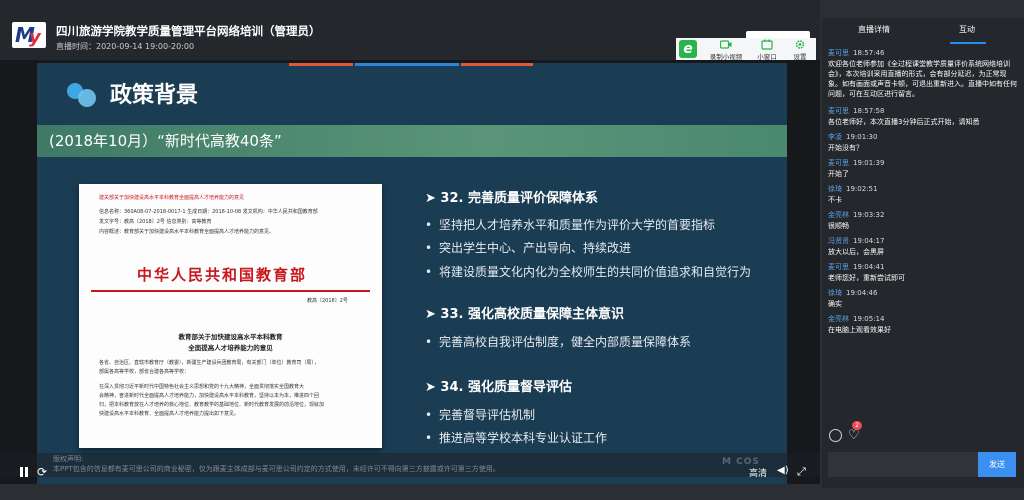 This screenshot has width=1024, height=500. What do you see at coordinates (42, 472) in the screenshot?
I see `refresh-icon: ⟳` at bounding box center [42, 472].